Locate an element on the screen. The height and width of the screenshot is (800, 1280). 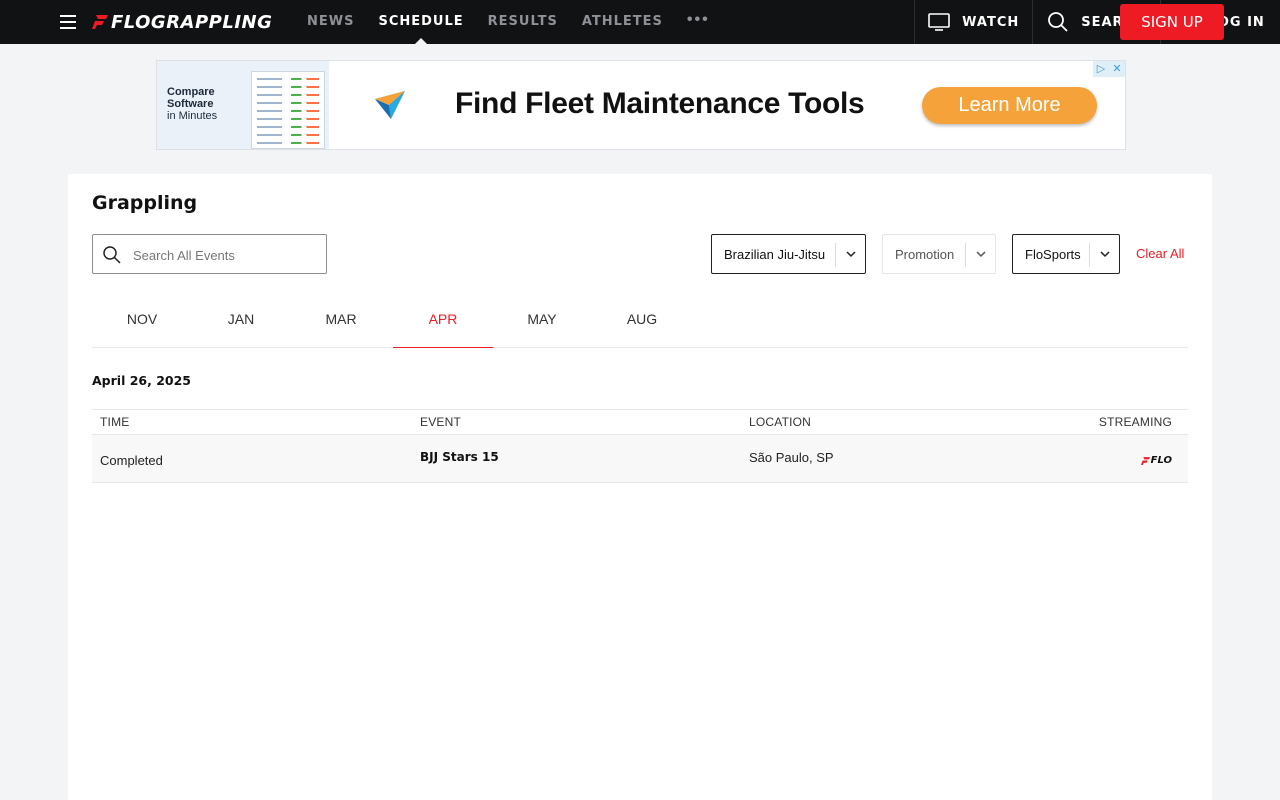
streaming-logo: FLO is located at coordinates (1156, 460).